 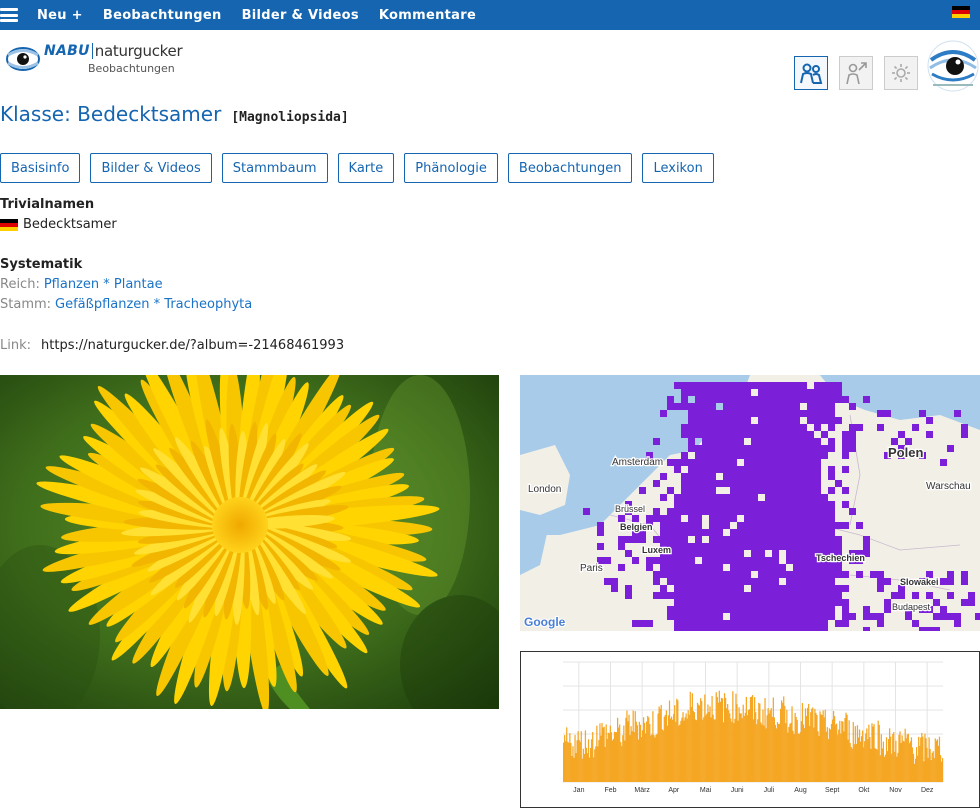 I want to click on page-title-row: Klasse: Bedecktsamer [Magnoliopsida], so click(x=174, y=114).